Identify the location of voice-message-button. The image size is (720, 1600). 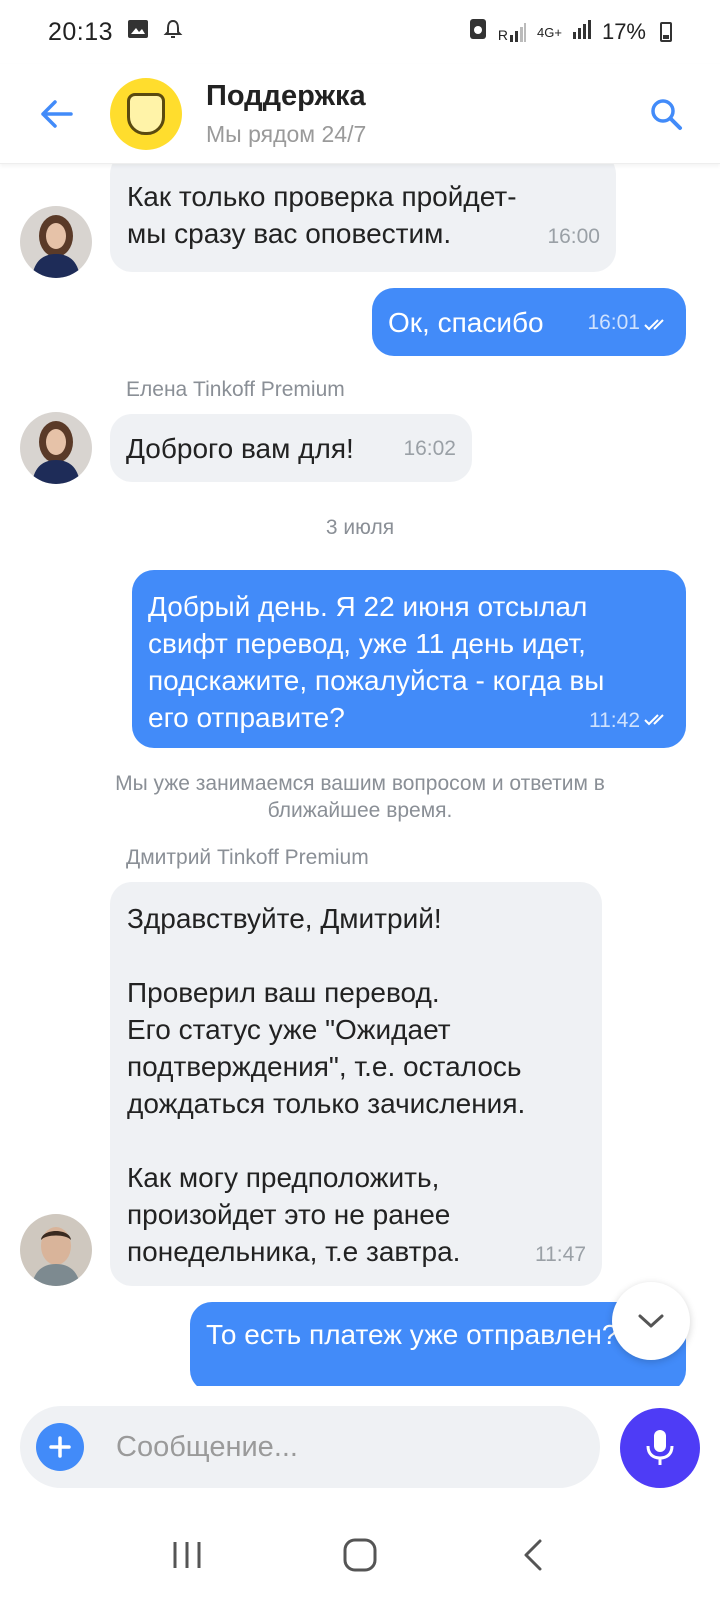
(660, 1448).